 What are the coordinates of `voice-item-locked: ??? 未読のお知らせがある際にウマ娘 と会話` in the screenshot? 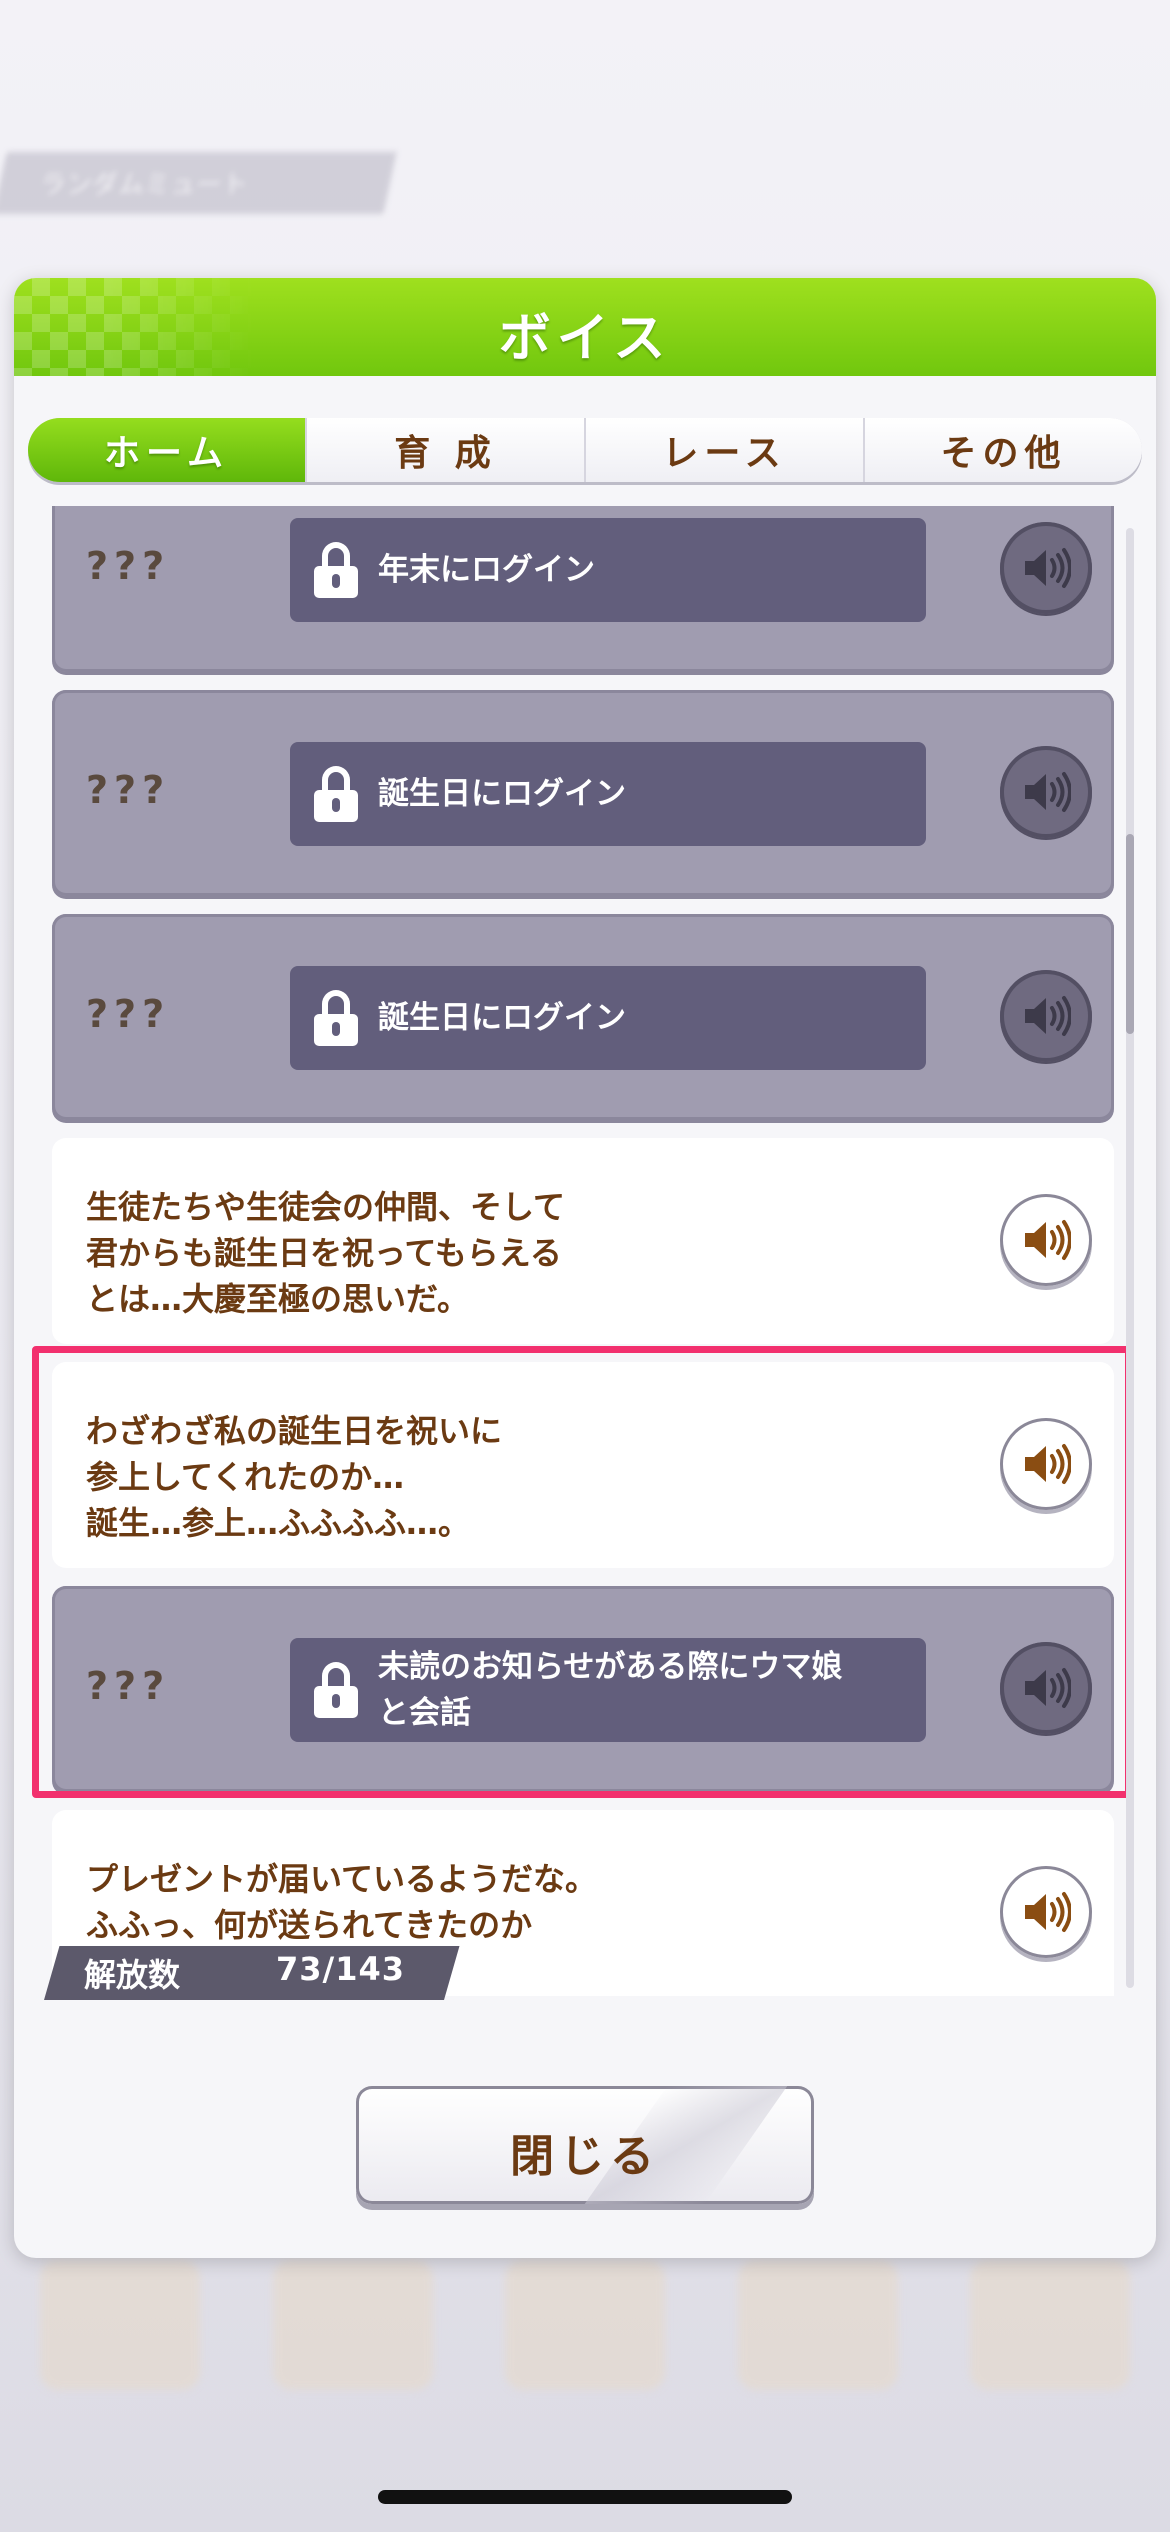 It's located at (583, 1689).